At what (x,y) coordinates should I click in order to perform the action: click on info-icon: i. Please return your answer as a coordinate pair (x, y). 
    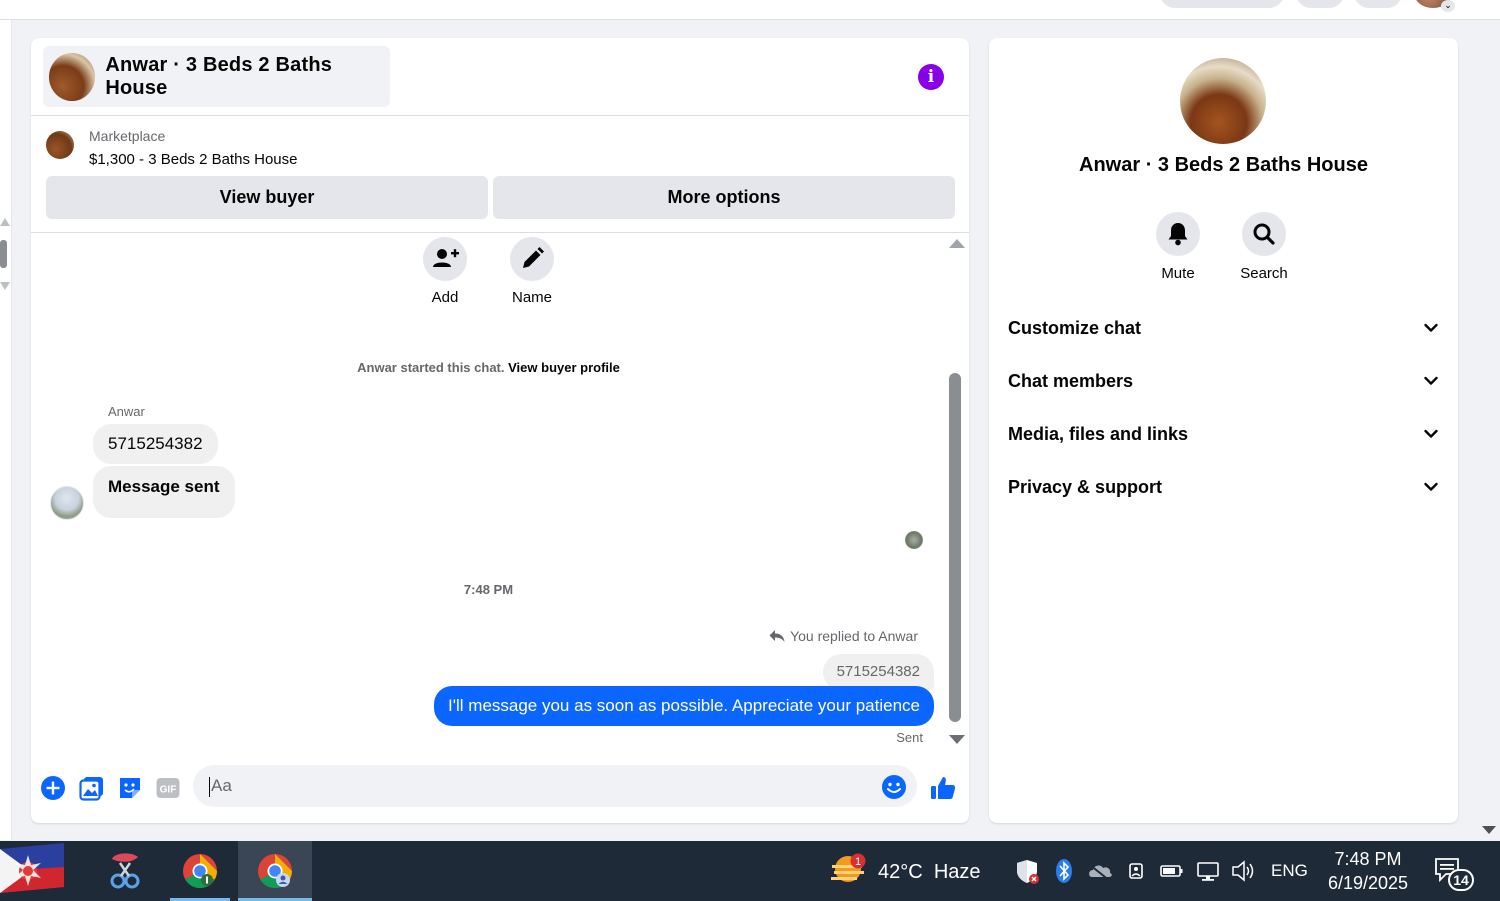
    Looking at the image, I should click on (931, 77).